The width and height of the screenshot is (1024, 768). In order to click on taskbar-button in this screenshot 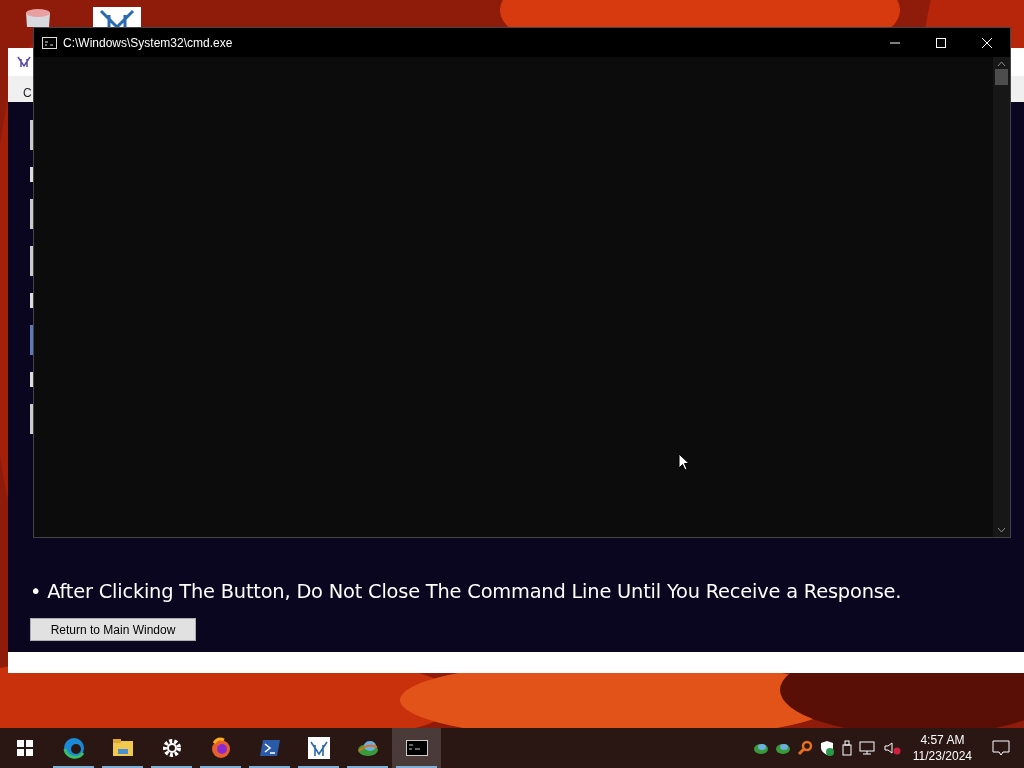, I will do `click(416, 748)`.